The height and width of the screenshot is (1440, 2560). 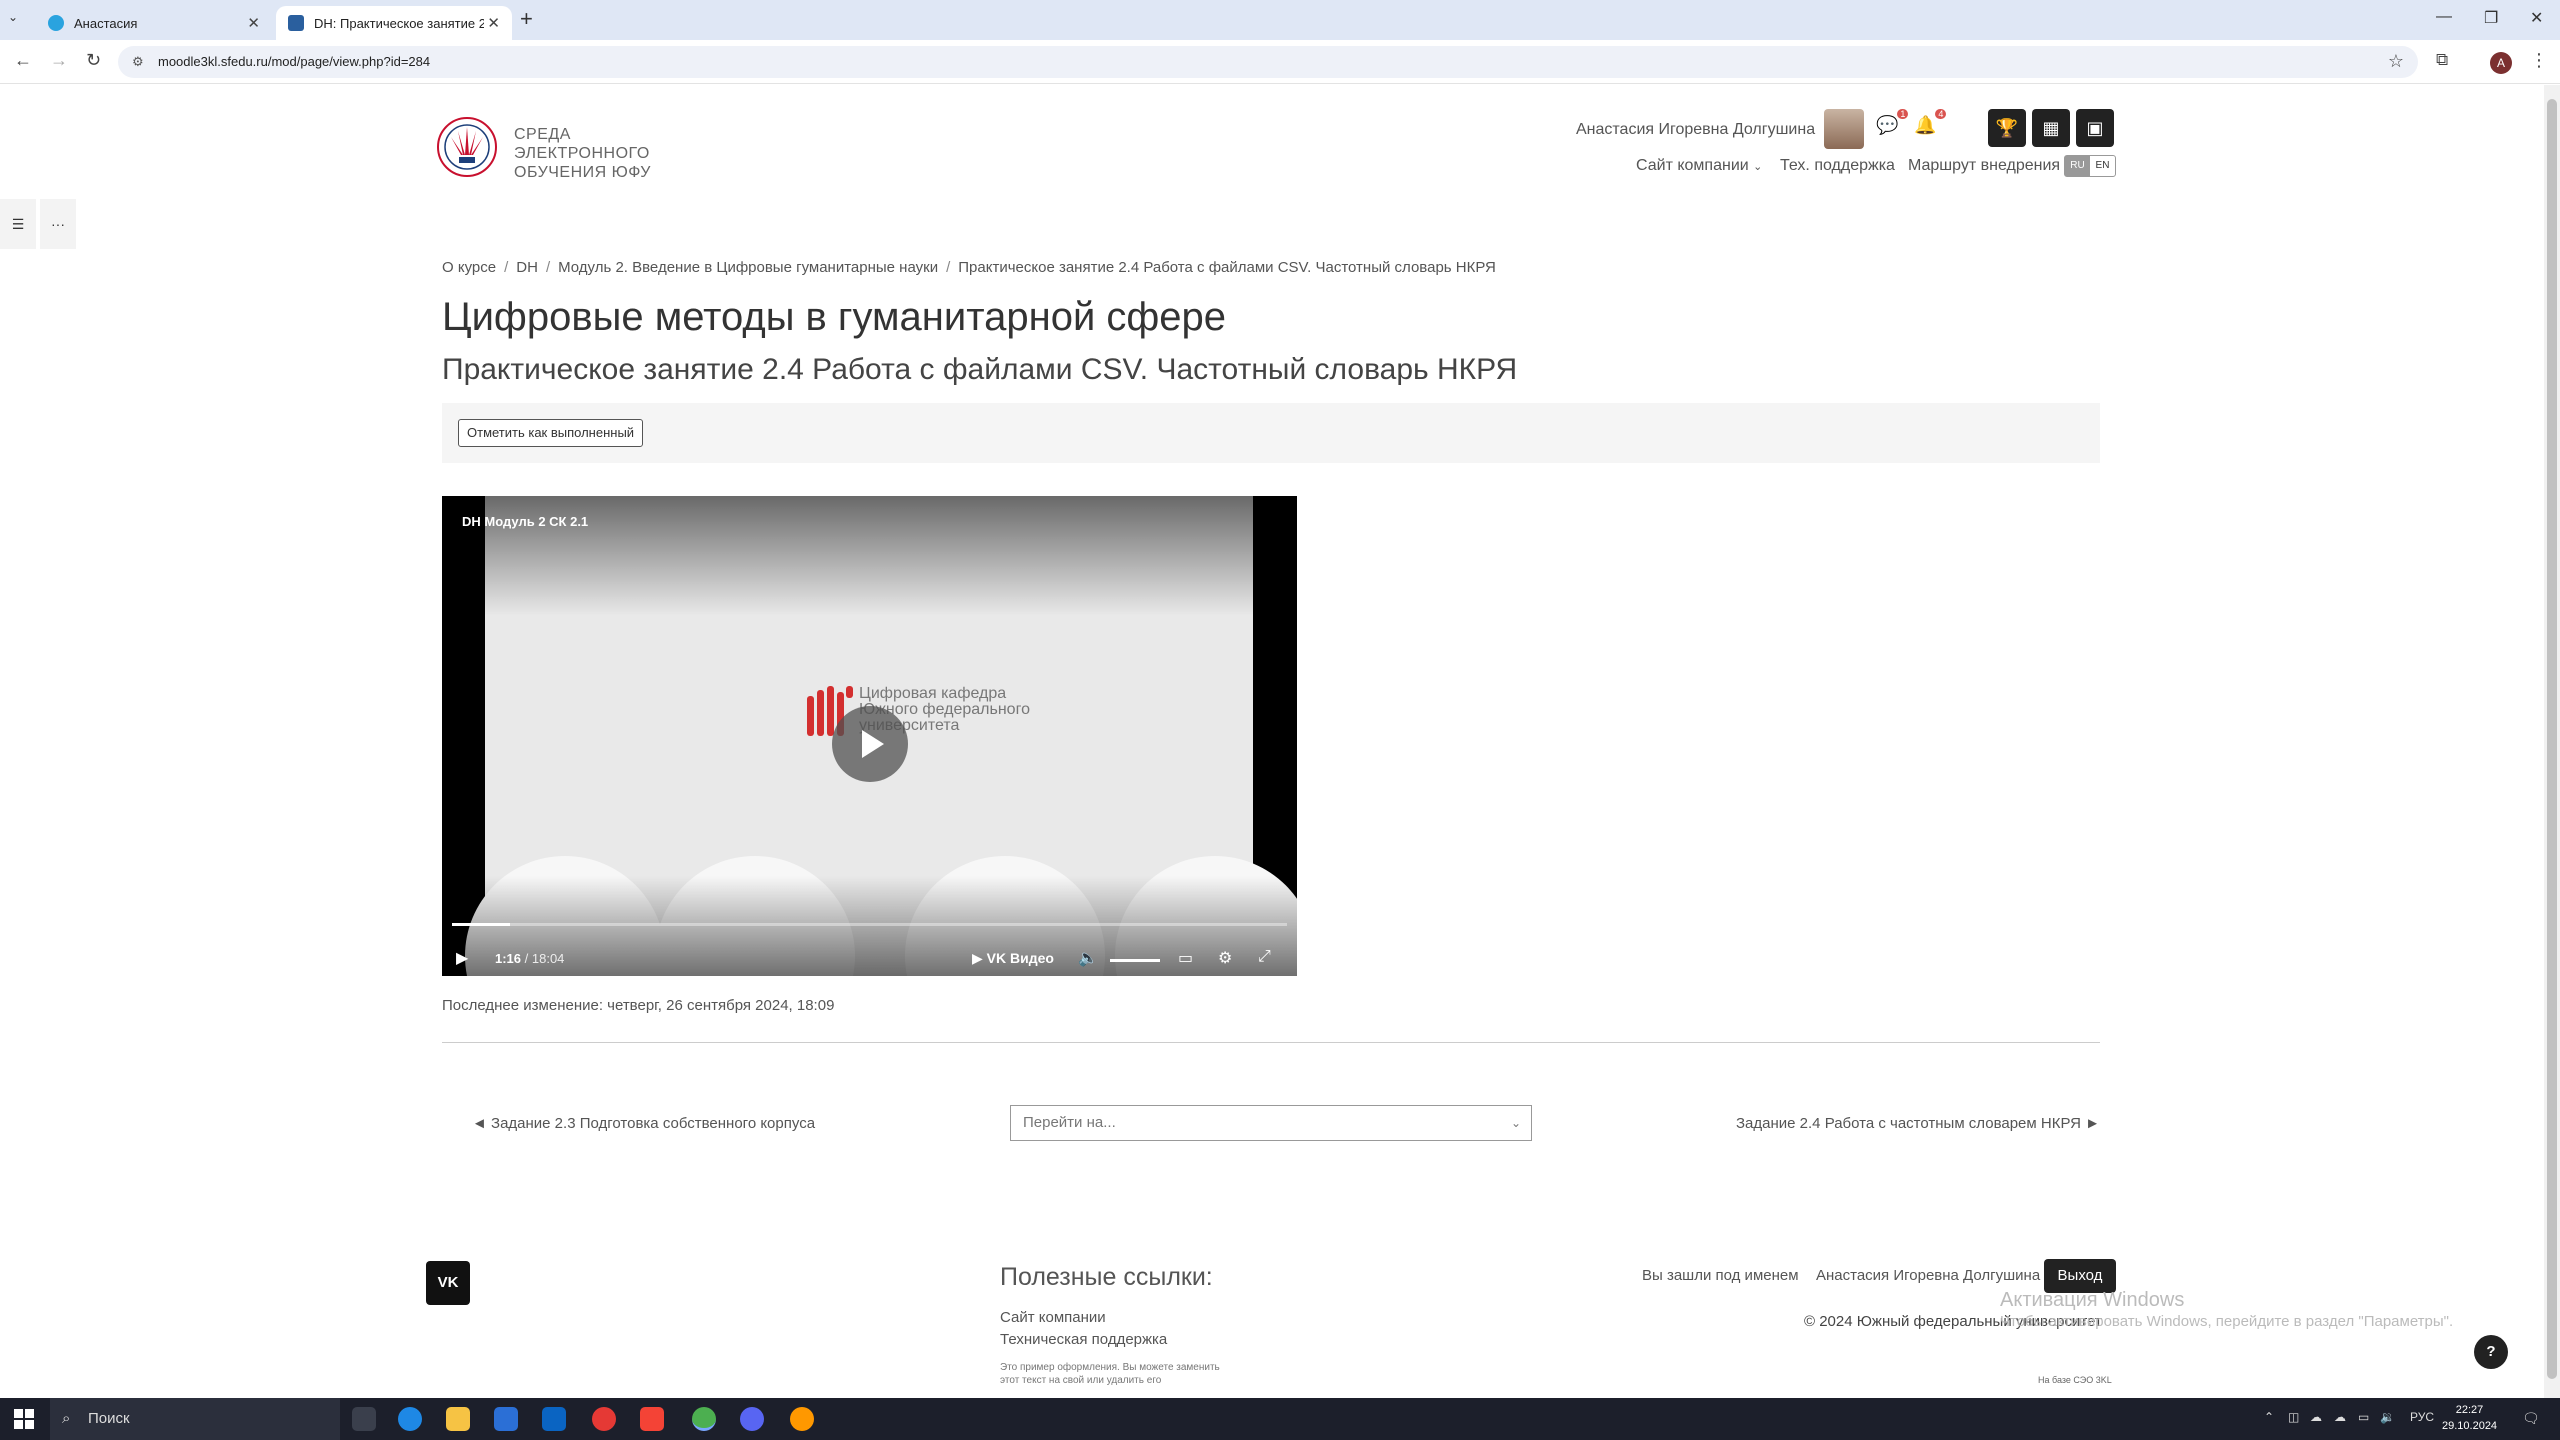 What do you see at coordinates (2552, 739) in the screenshot?
I see `scrollbar-thumb` at bounding box center [2552, 739].